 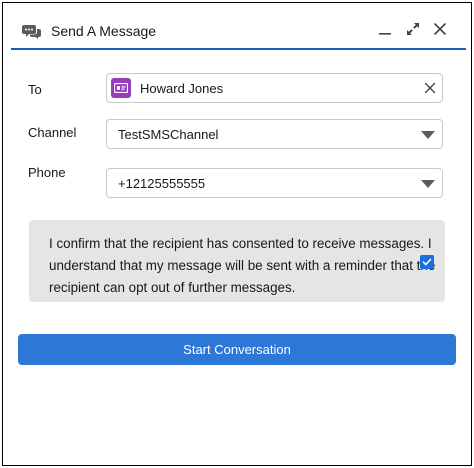 I want to click on consent-checkbox, so click(x=427, y=262).